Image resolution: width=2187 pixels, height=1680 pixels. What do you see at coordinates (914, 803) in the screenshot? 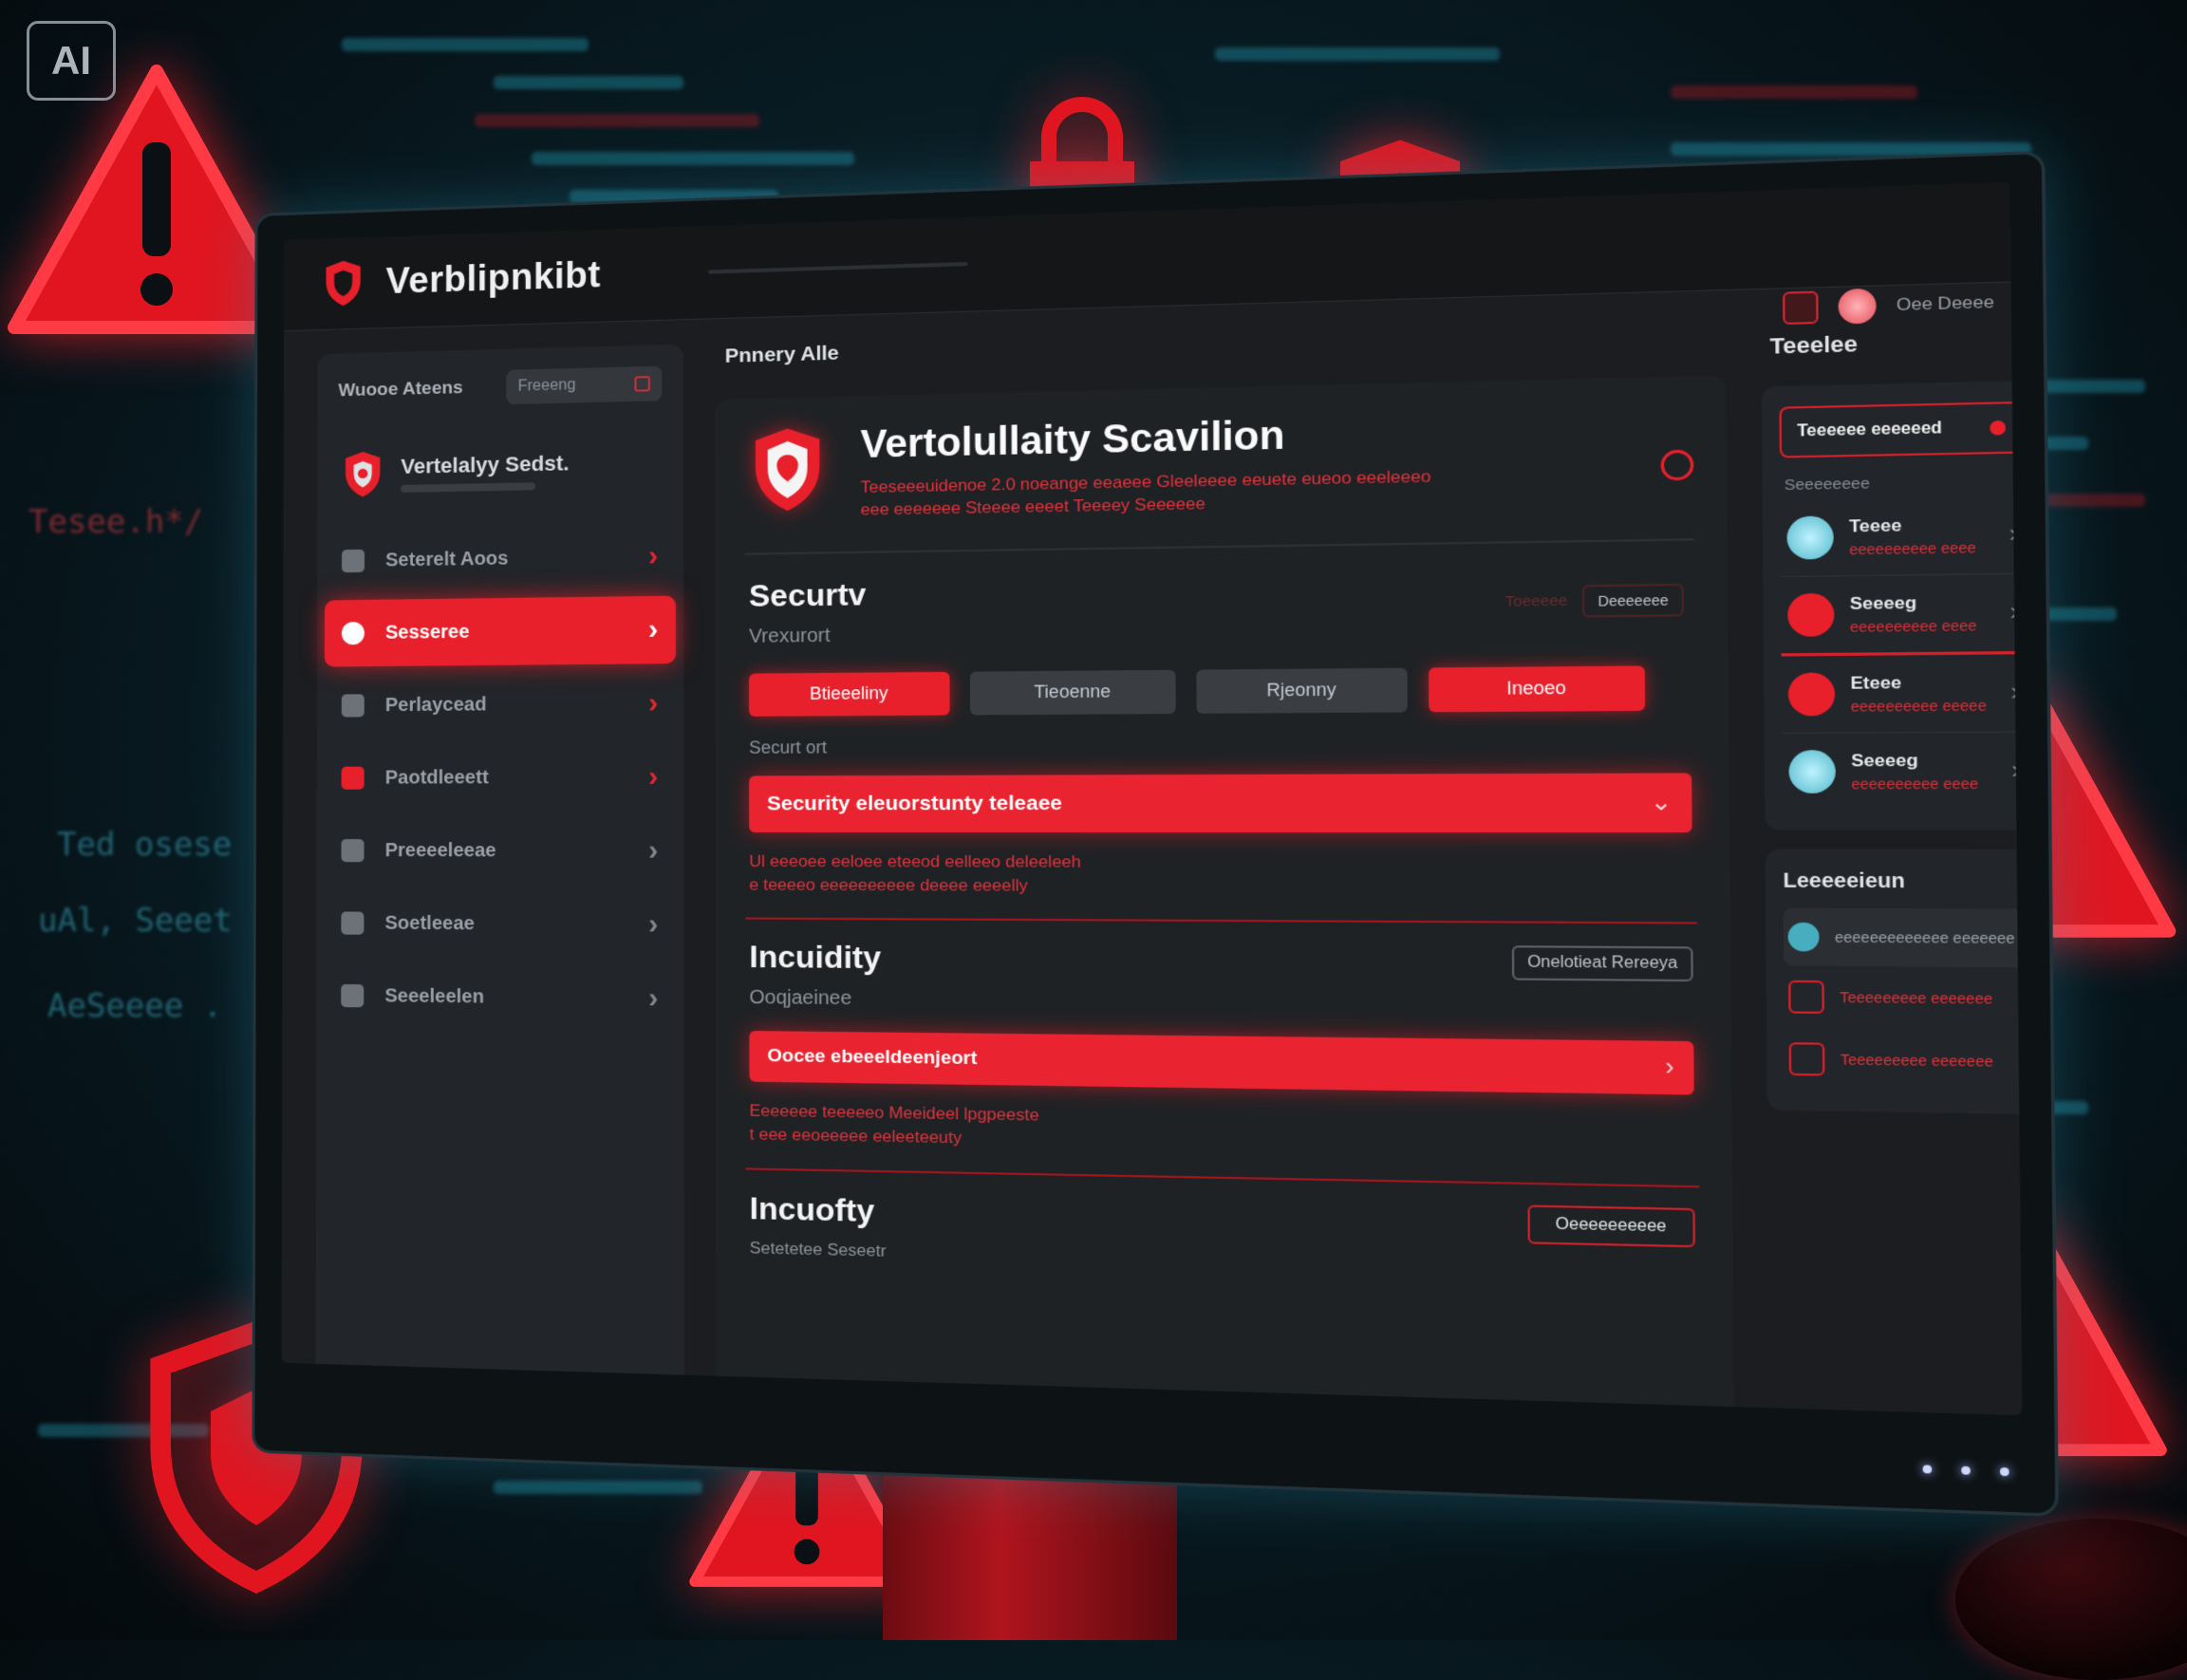
I see `alert-bar-label: Security eleuorstunty teleaee` at bounding box center [914, 803].